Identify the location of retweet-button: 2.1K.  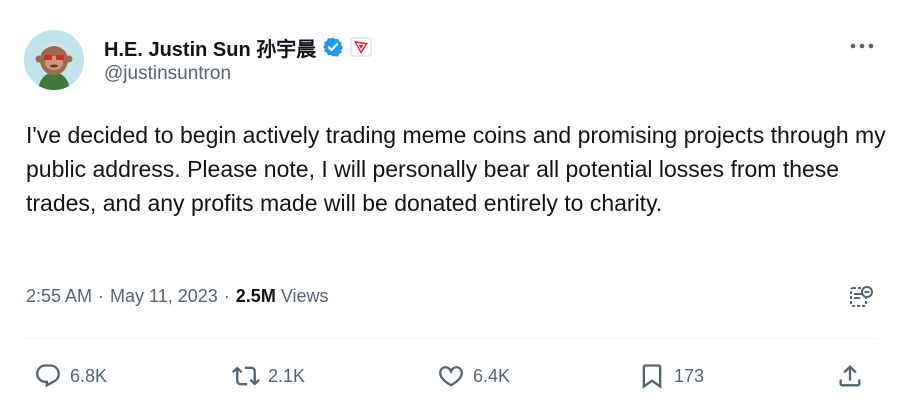
(268, 376).